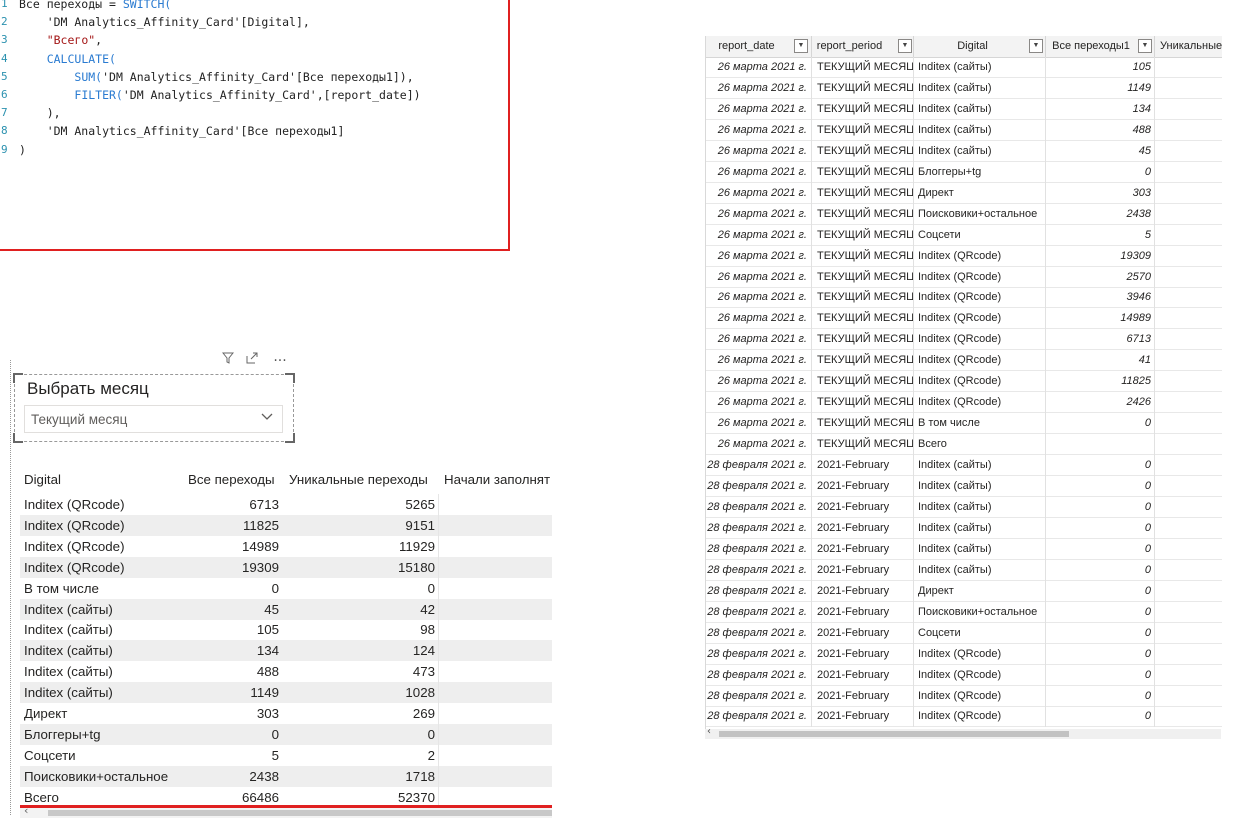 Image resolution: width=1257 pixels, height=823 pixels. I want to click on chevron-down-icon, so click(267, 418).